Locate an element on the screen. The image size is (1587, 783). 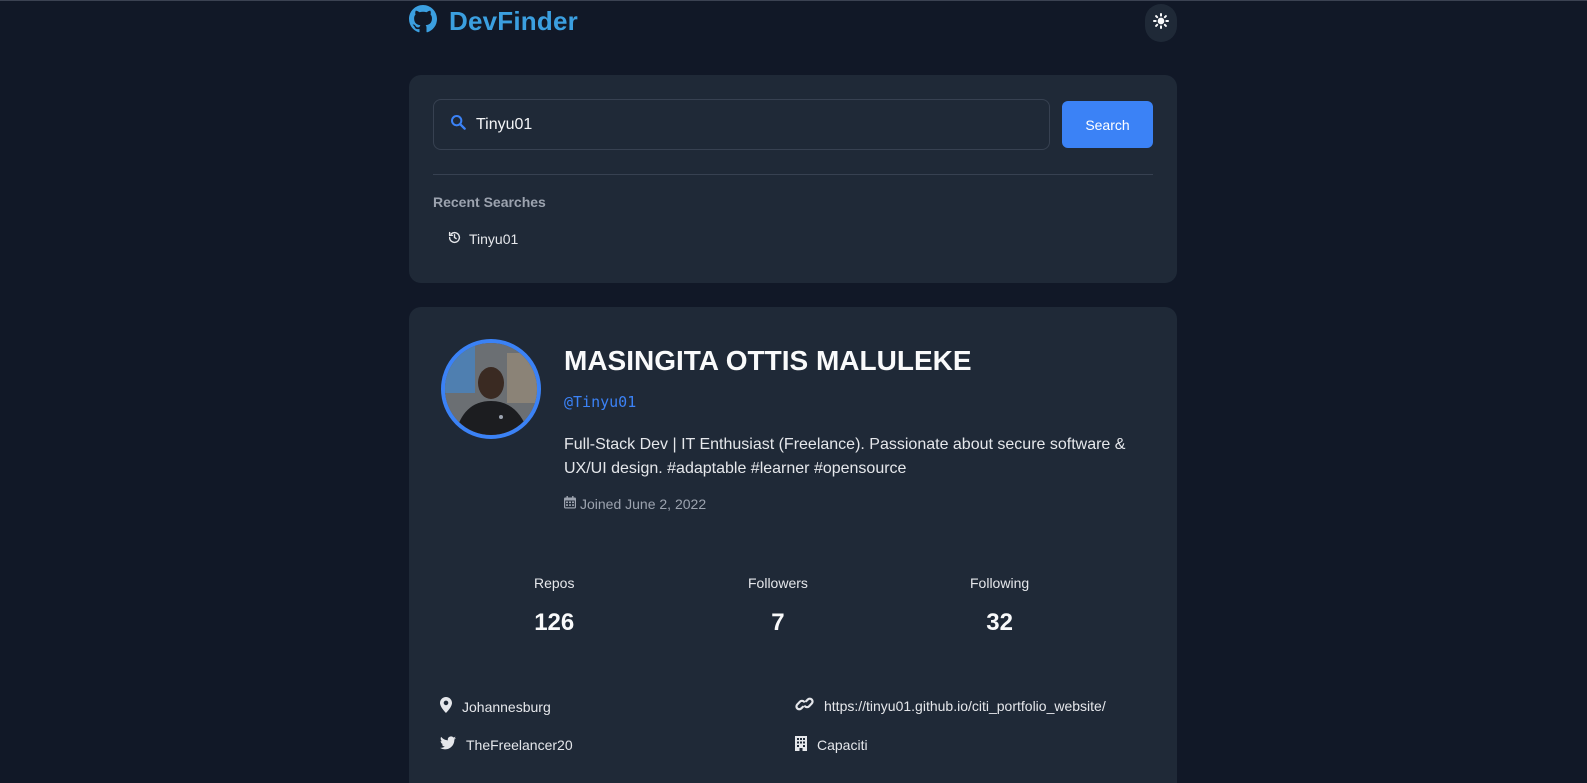
recent-search-label: Tinyu01 is located at coordinates (494, 239).